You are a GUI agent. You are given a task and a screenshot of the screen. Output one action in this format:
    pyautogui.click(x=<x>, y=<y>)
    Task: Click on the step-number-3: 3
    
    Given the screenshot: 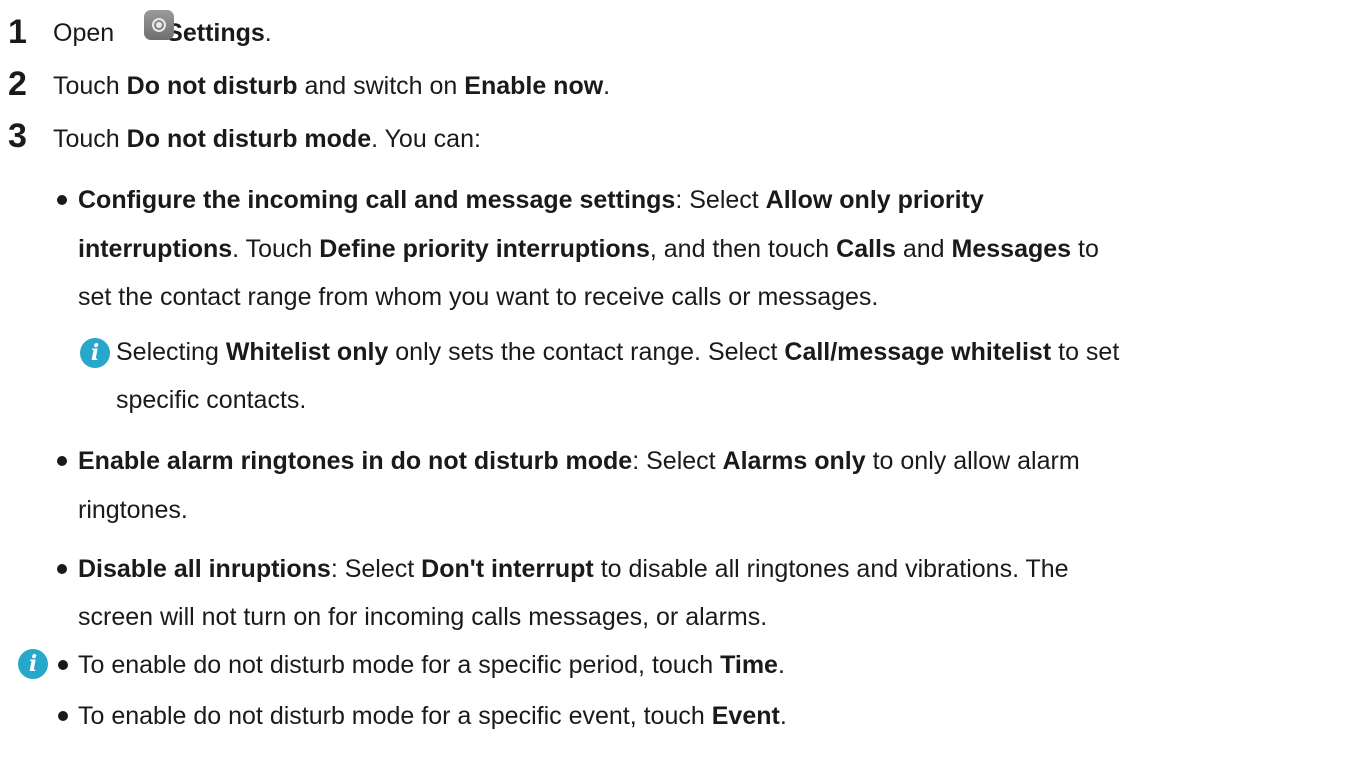 What is the action you would take?
    pyautogui.click(x=17, y=136)
    